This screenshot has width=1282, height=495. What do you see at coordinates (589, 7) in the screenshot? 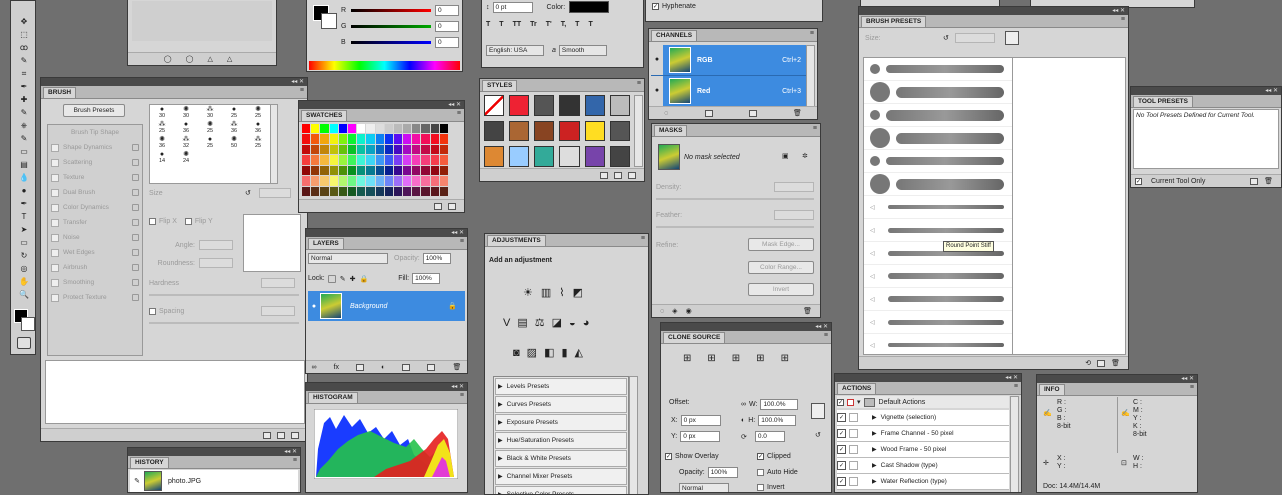
I see `text-color-swatch` at bounding box center [589, 7].